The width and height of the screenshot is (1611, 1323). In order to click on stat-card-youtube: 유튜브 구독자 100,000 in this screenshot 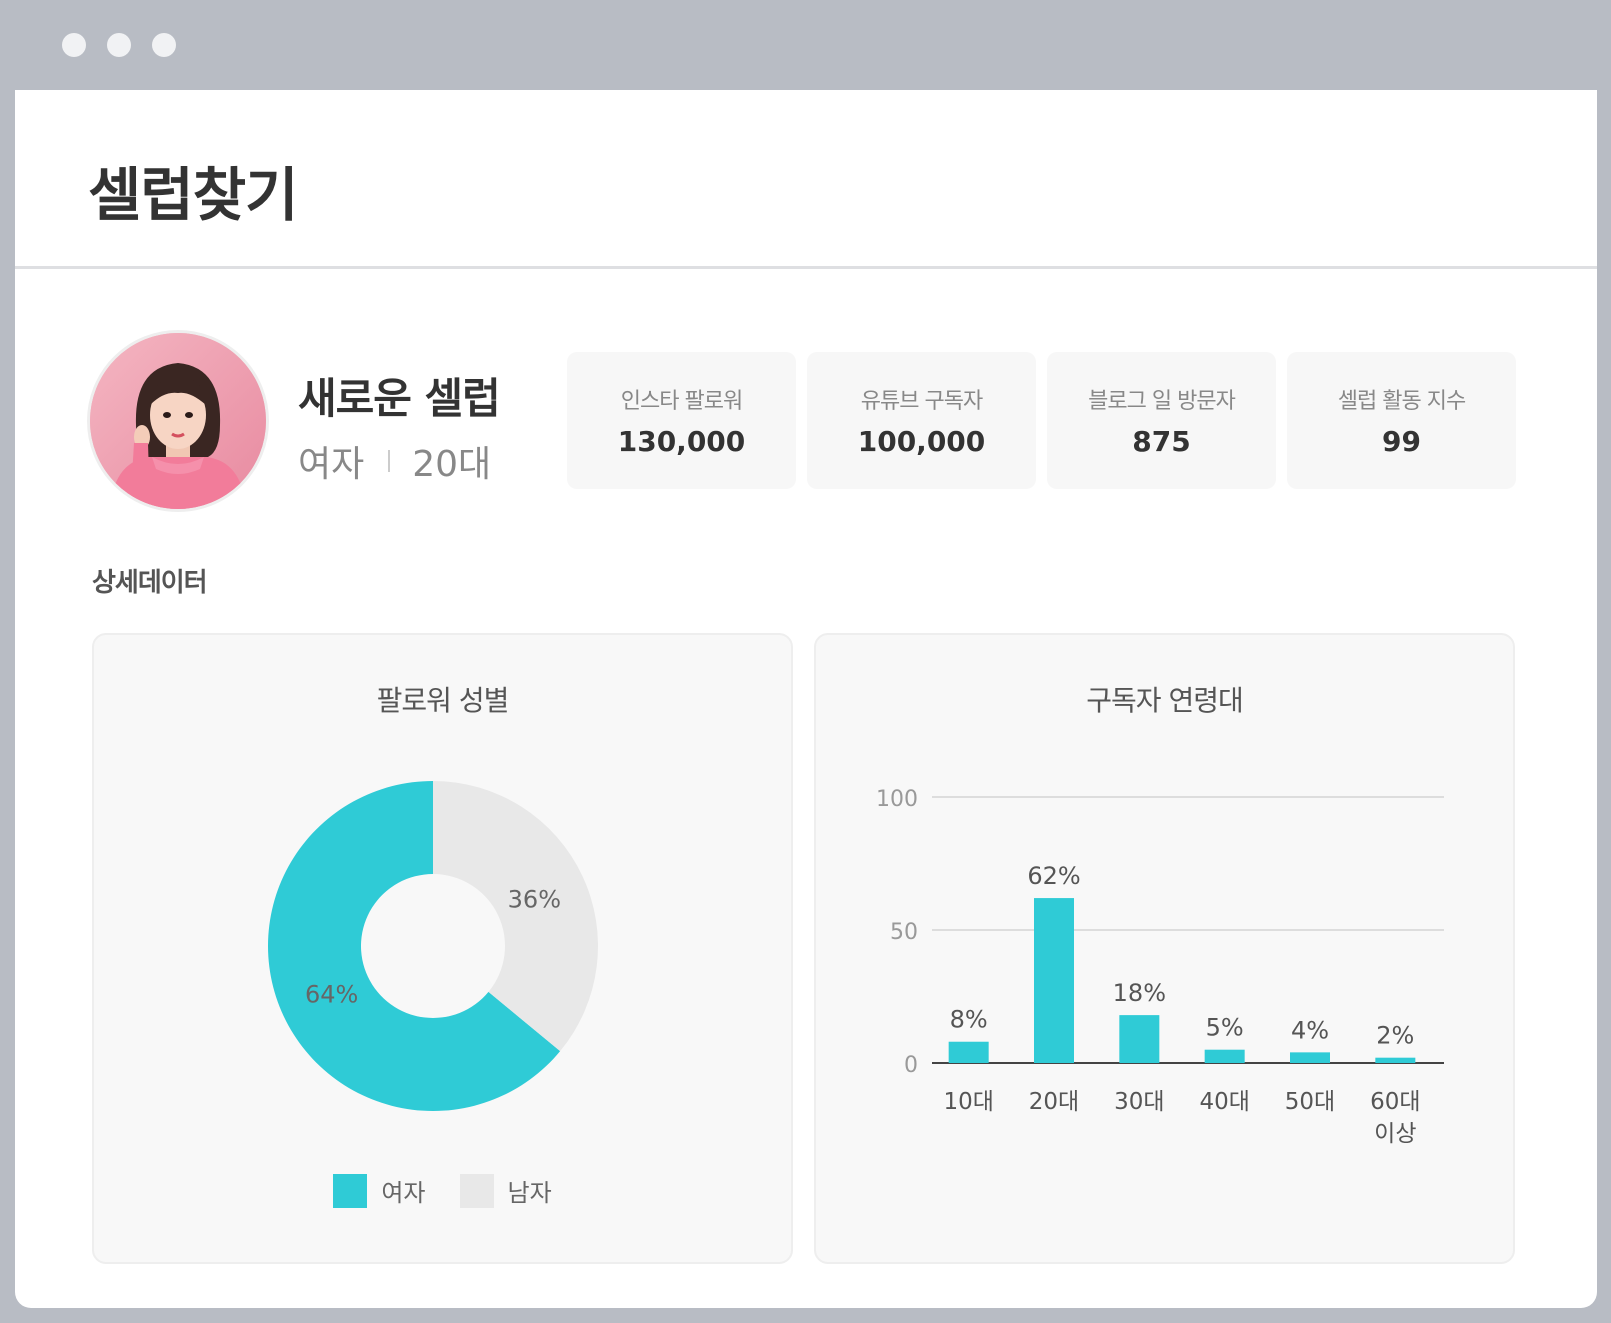, I will do `click(921, 420)`.